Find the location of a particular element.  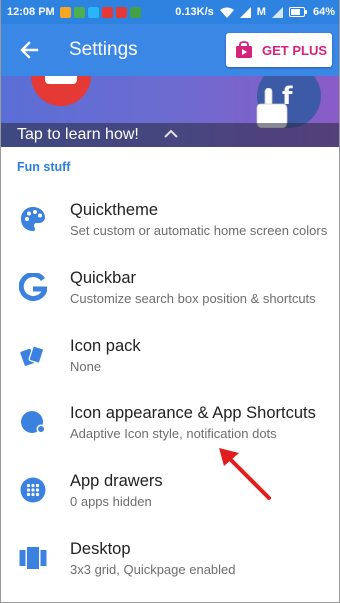

battery-icon is located at coordinates (297, 12).